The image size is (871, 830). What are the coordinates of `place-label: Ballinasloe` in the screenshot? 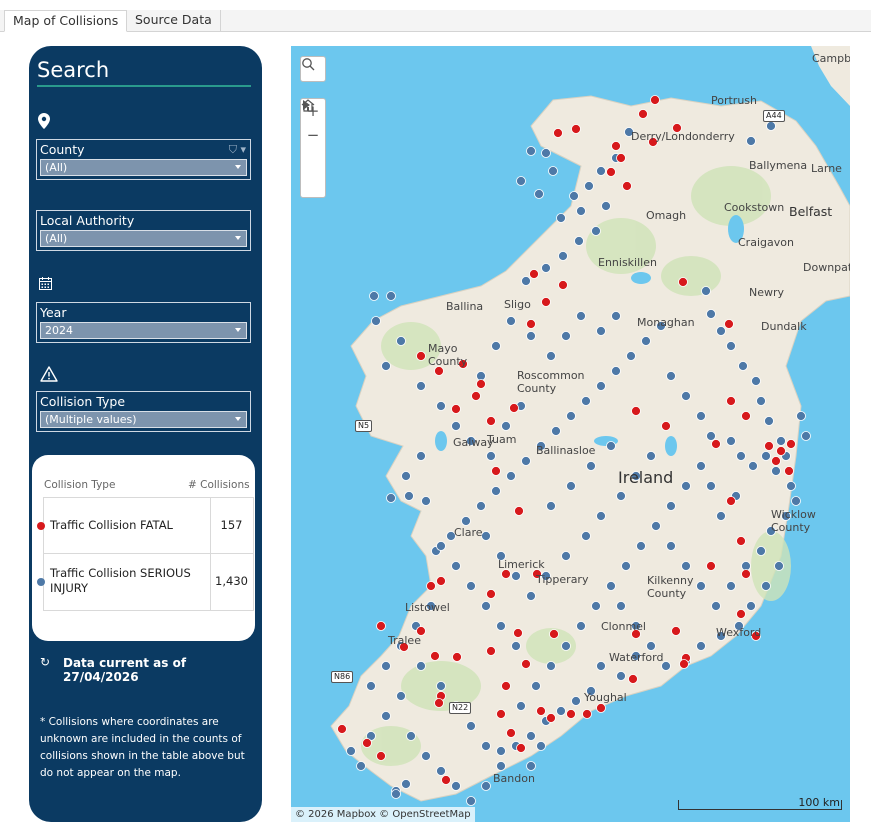 It's located at (566, 450).